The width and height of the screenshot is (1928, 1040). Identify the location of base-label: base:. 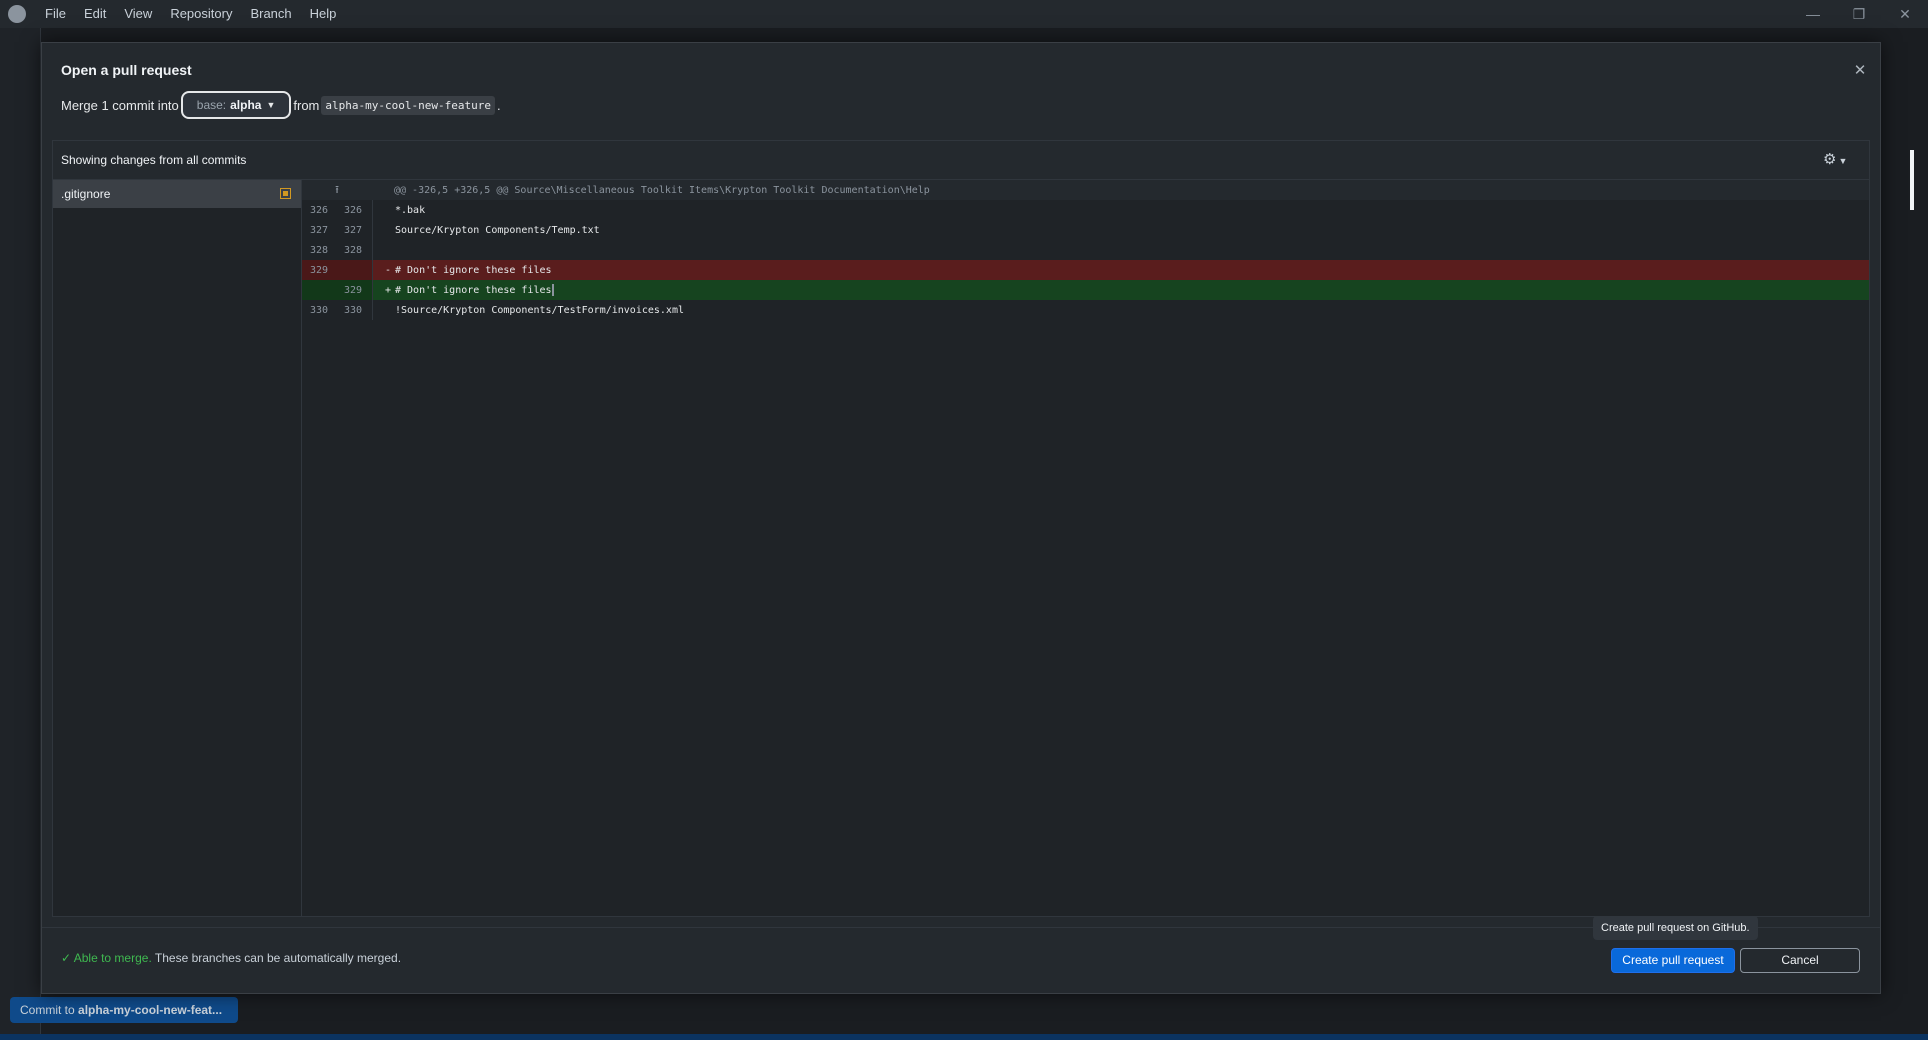
(211, 105).